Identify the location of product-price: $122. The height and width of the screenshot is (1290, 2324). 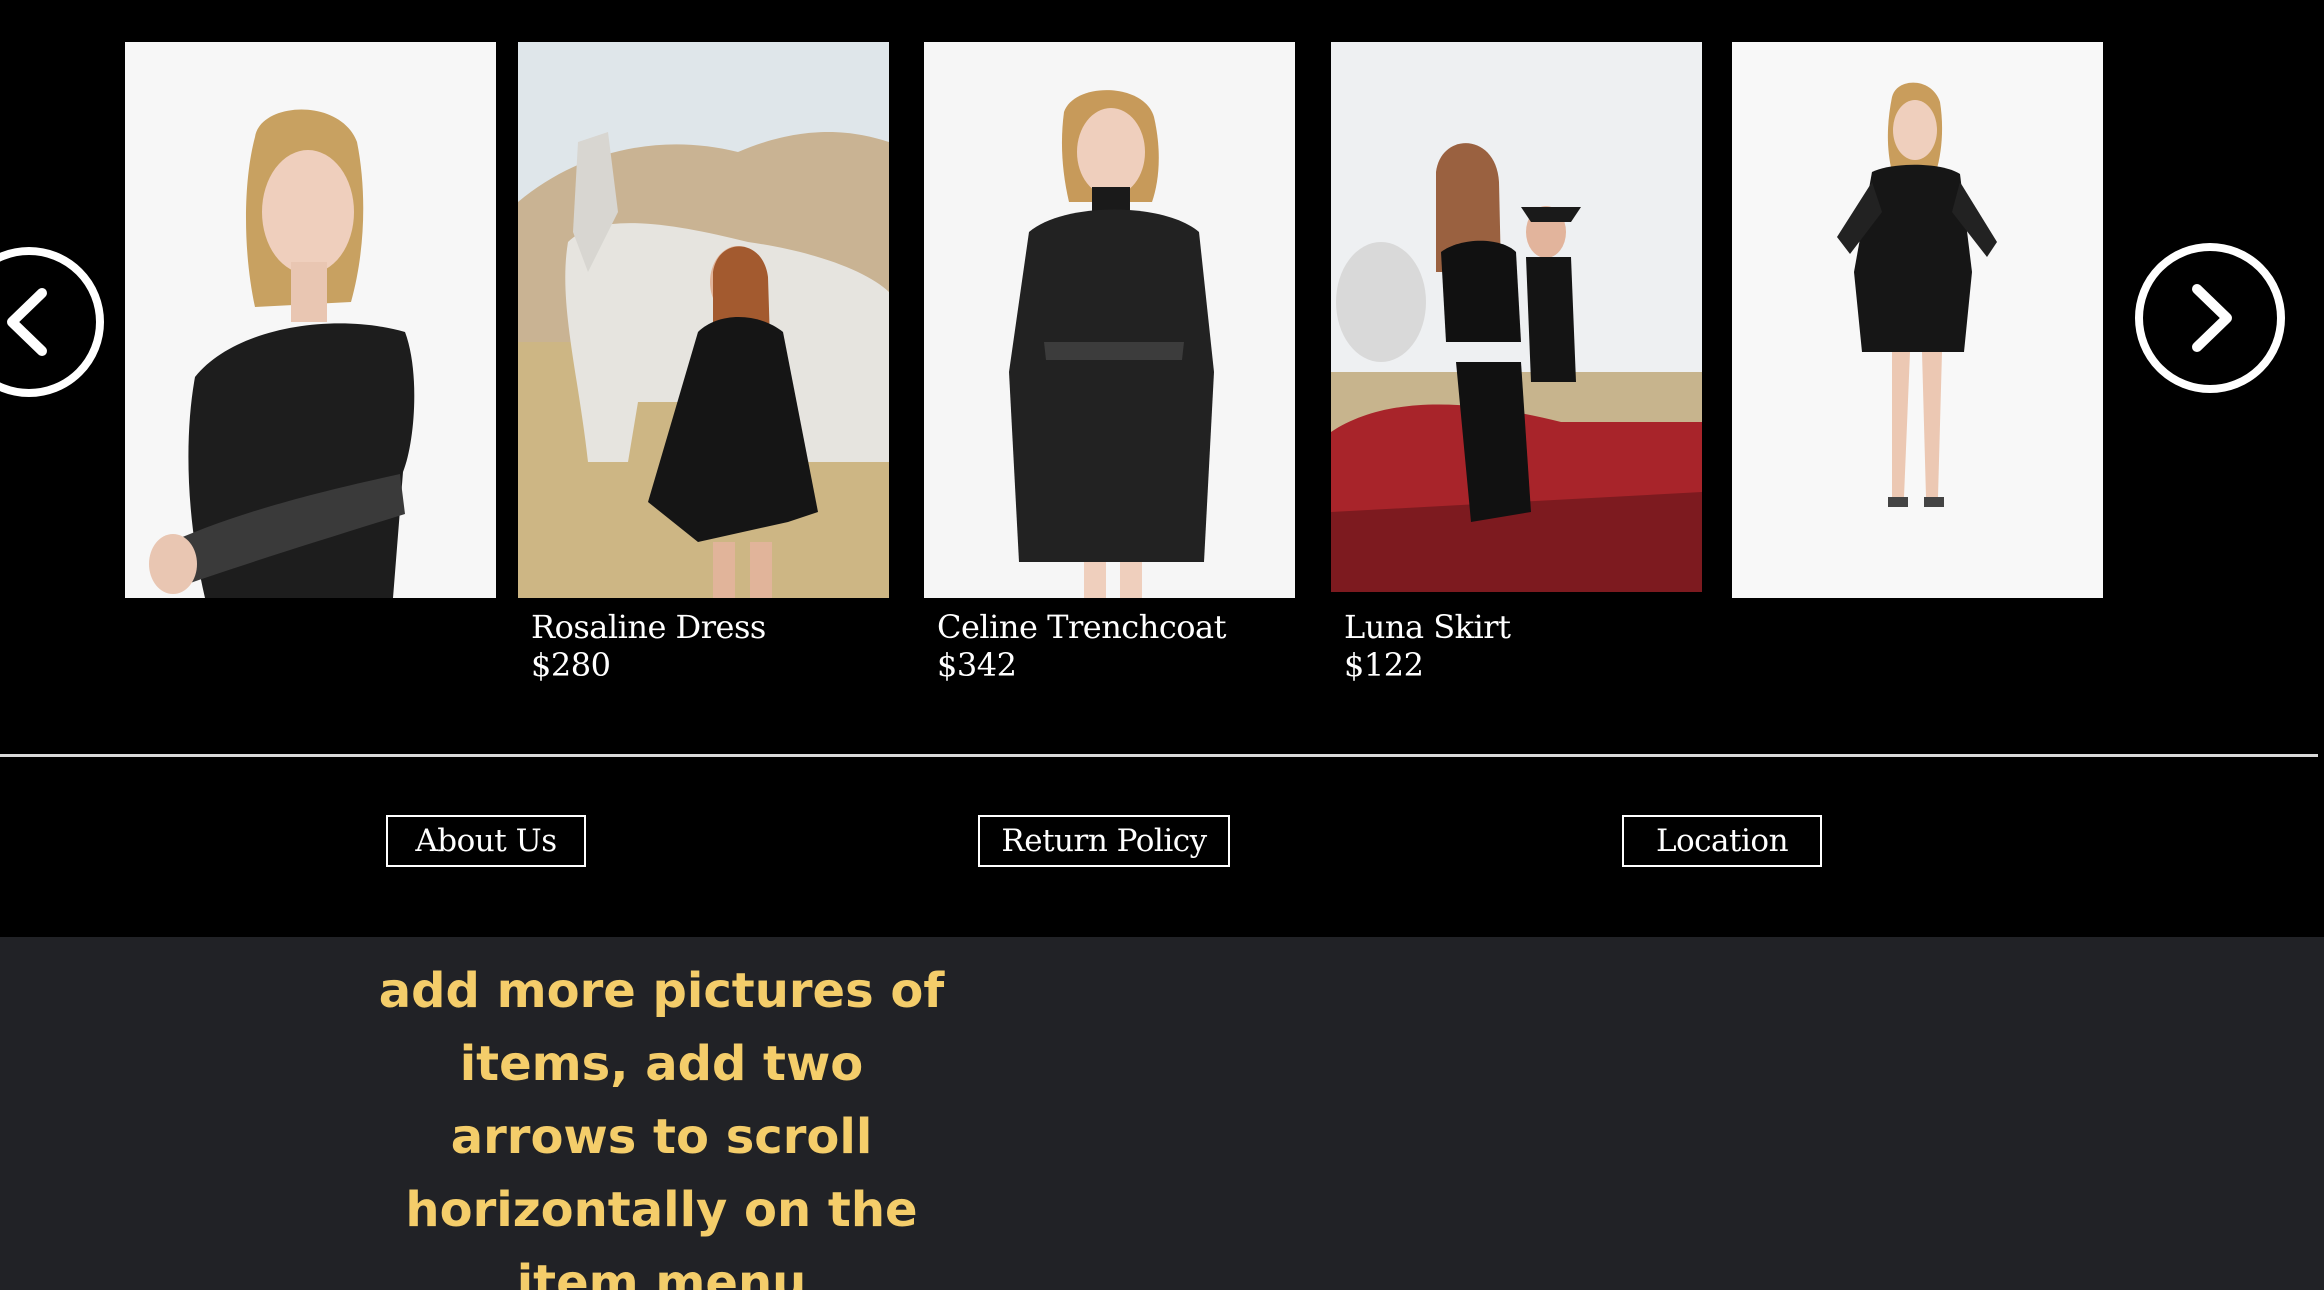
(1384, 665).